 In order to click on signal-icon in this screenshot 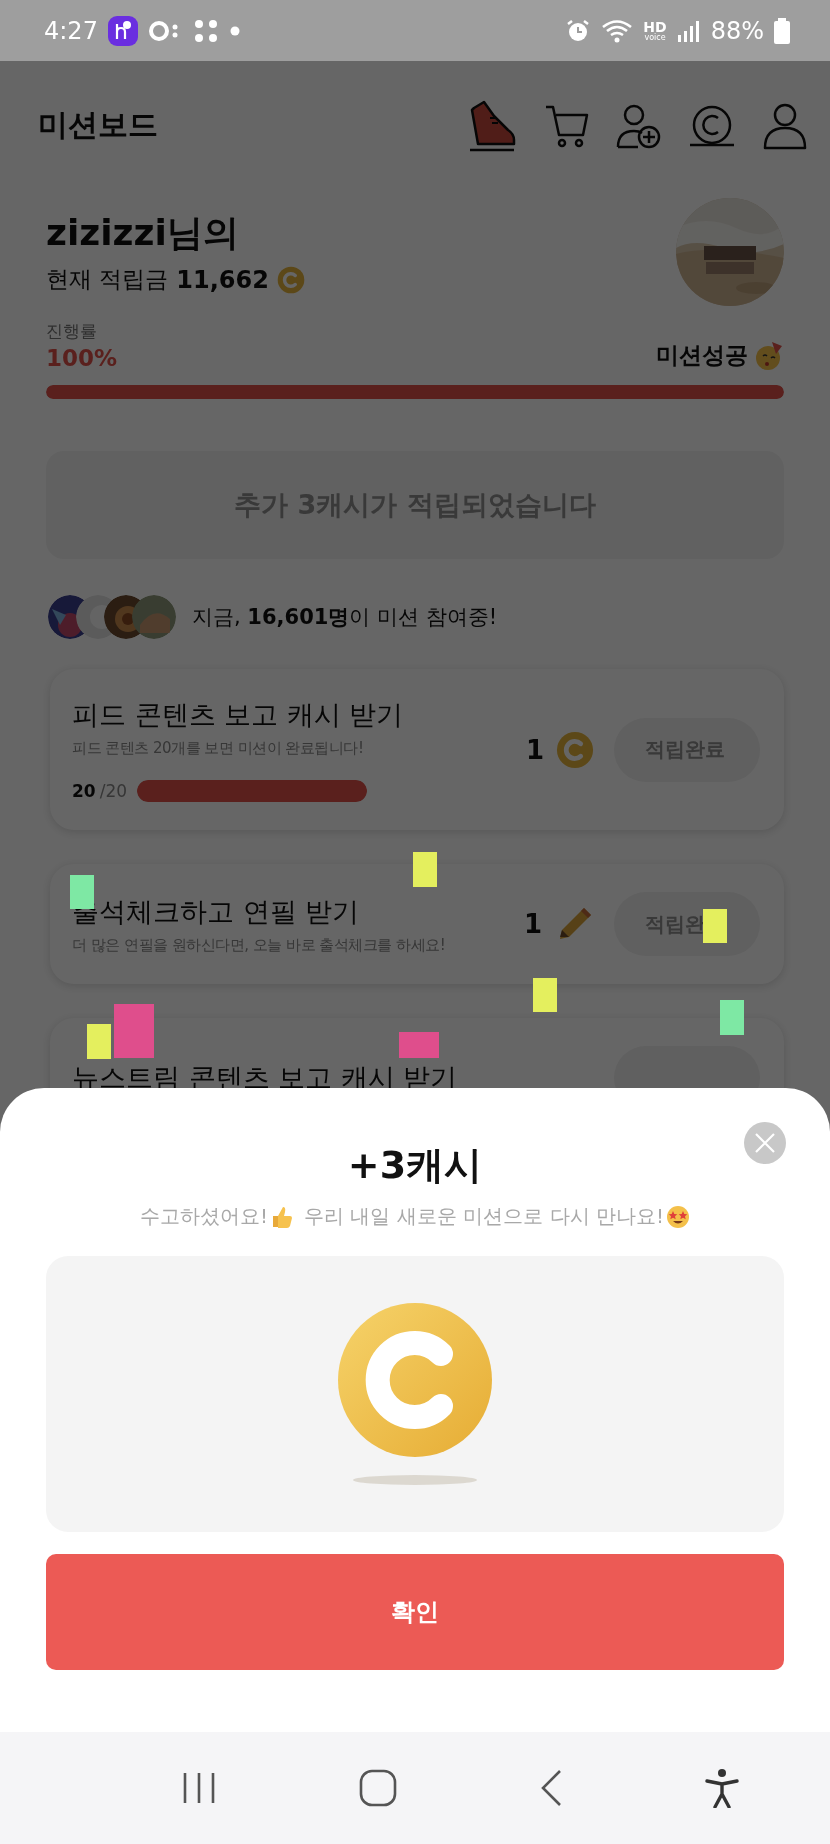, I will do `click(688, 30)`.